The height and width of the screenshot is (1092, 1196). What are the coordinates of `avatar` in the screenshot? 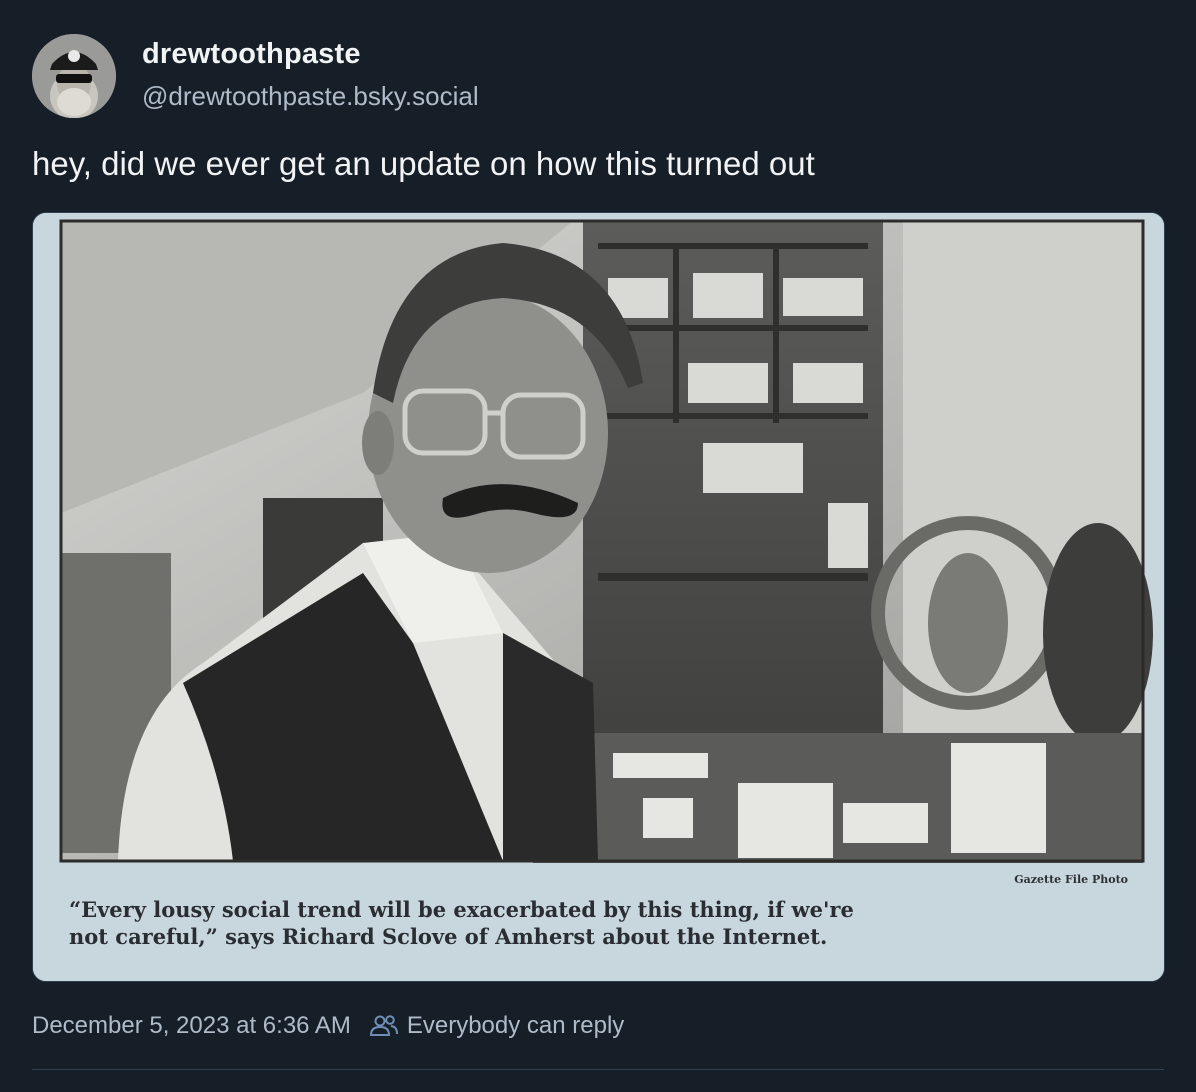 It's located at (74, 76).